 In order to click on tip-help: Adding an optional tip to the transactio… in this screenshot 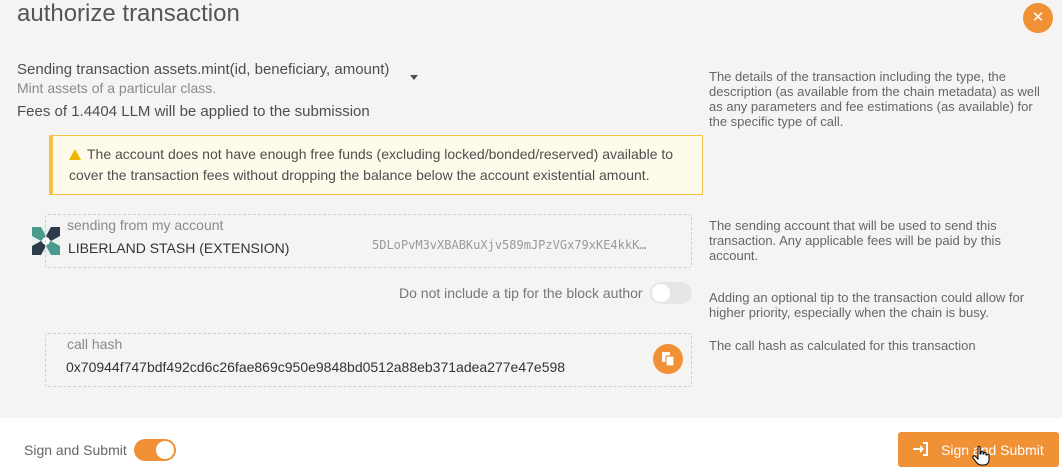, I will do `click(867, 305)`.